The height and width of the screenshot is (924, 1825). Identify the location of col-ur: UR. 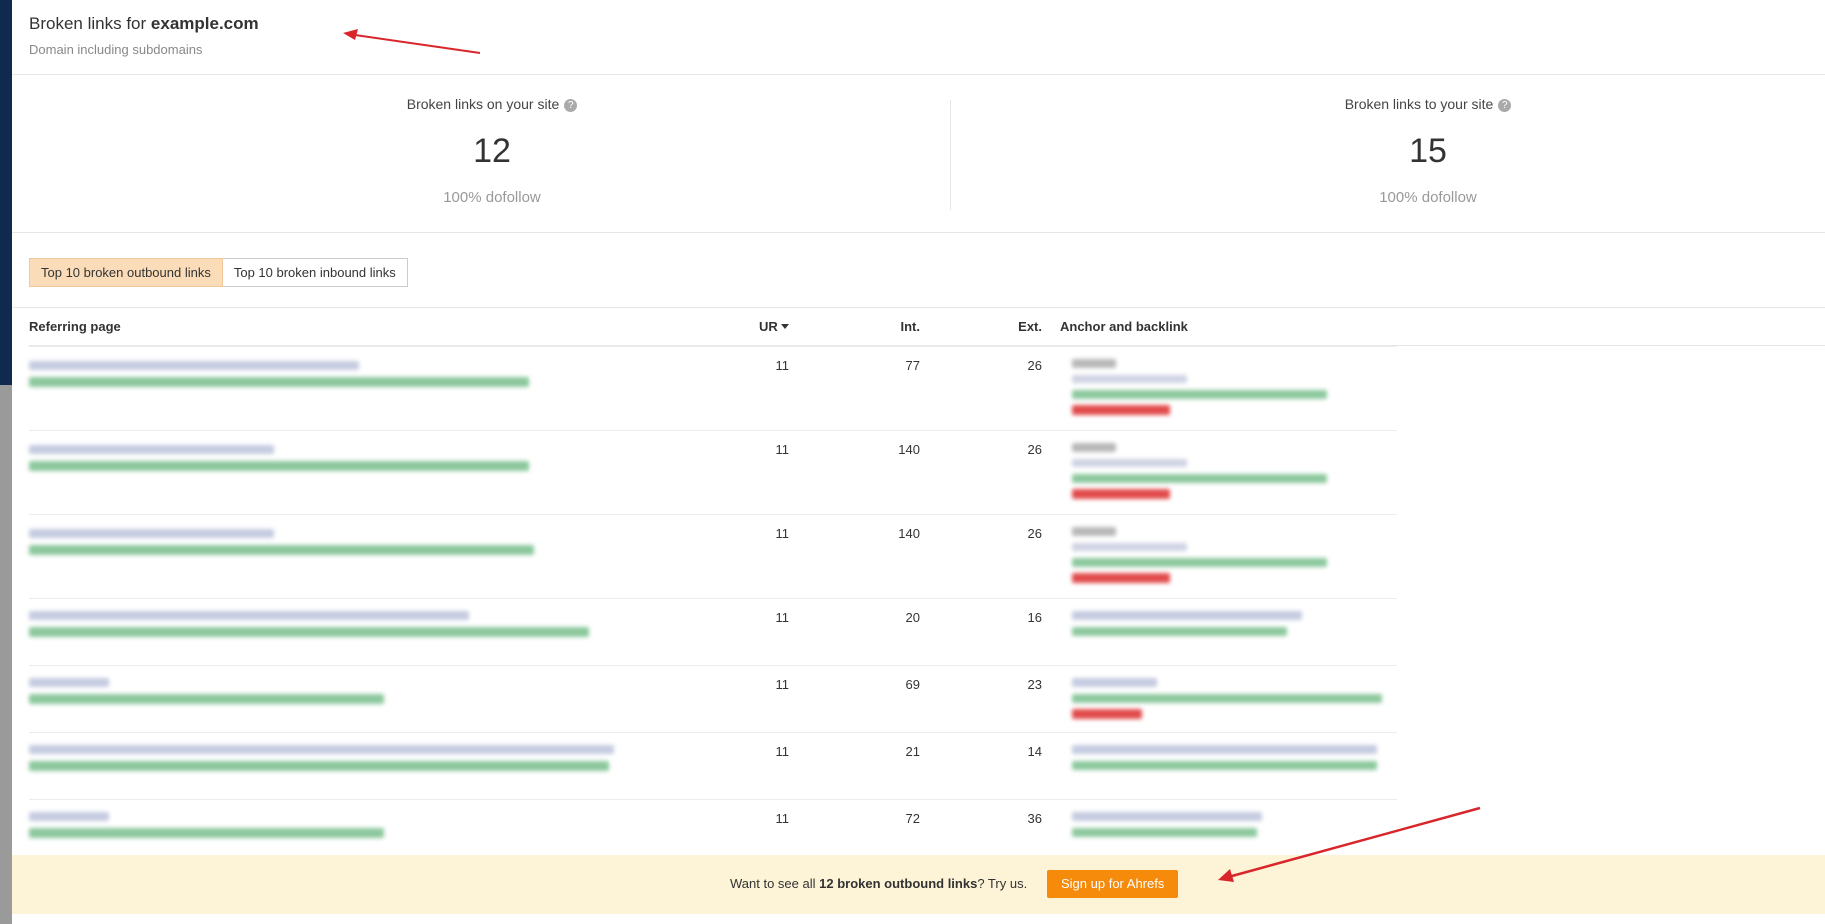
(774, 326).